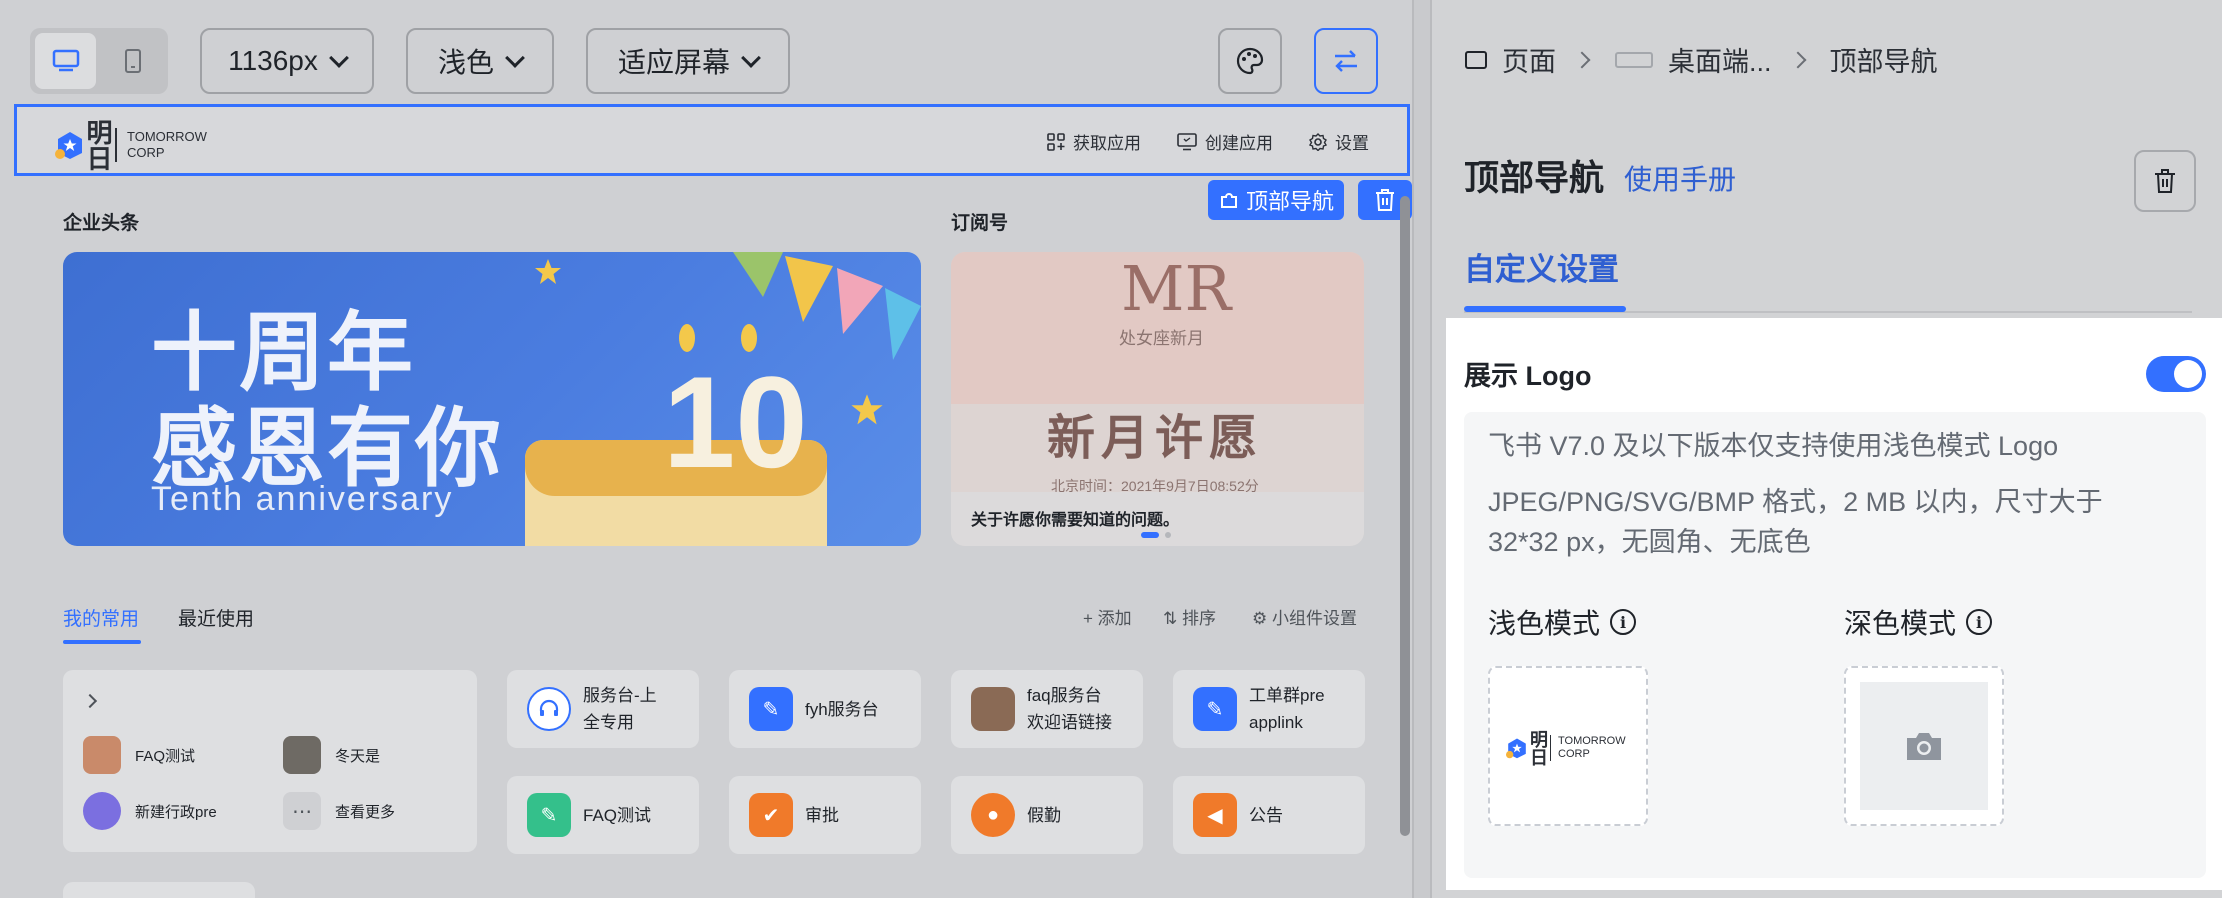 The image size is (2222, 898). What do you see at coordinates (1229, 200) in the screenshot?
I see `component-icon` at bounding box center [1229, 200].